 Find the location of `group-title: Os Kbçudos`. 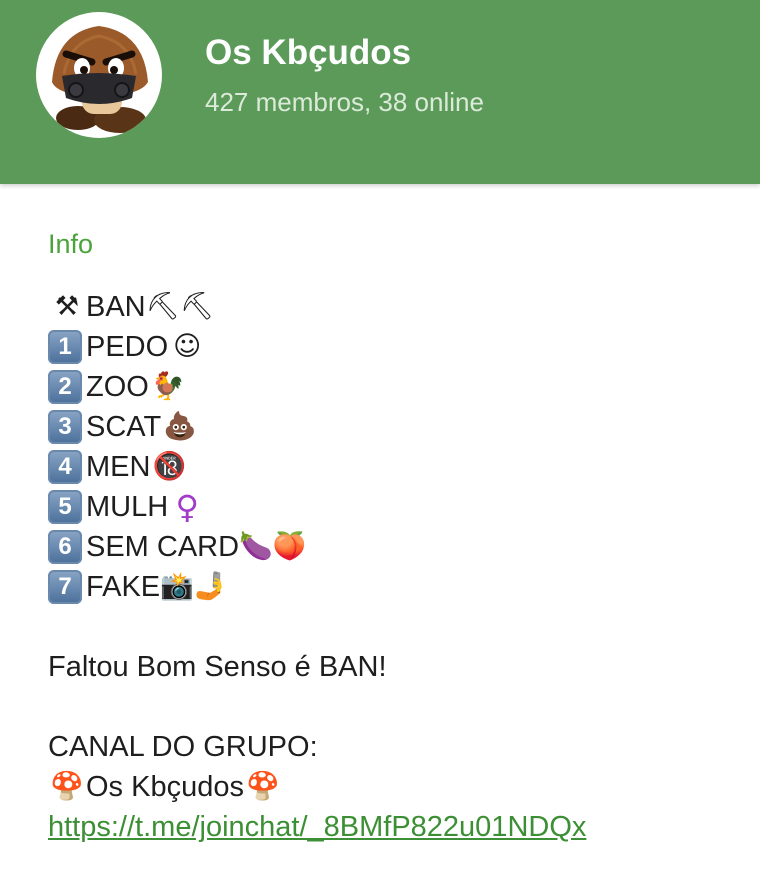

group-title: Os Kbçudos is located at coordinates (308, 52).